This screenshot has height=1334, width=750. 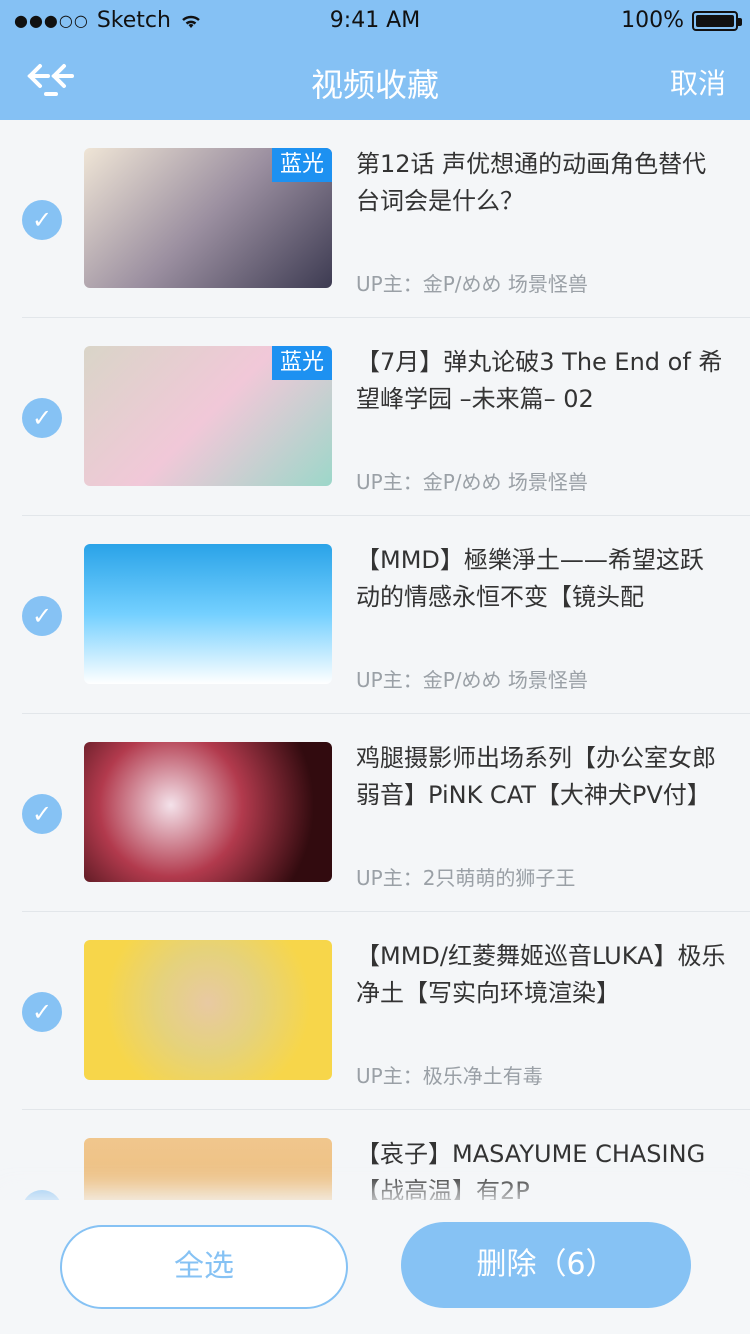 I want to click on status-bar: ●●●○○ Sketch 9:41 AM 100%, so click(x=375, y=20).